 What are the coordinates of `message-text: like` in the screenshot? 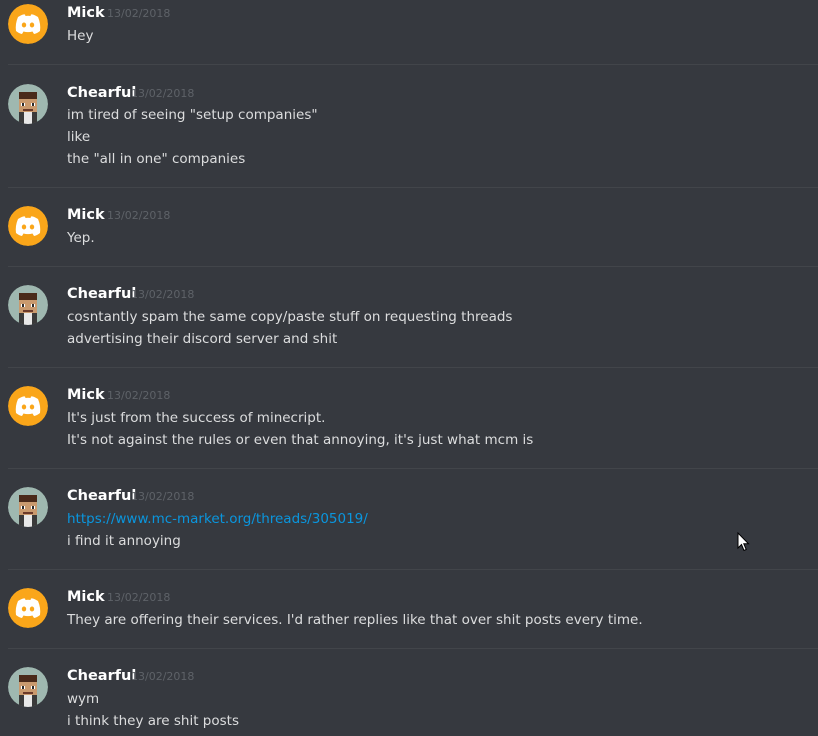 It's located at (79, 137).